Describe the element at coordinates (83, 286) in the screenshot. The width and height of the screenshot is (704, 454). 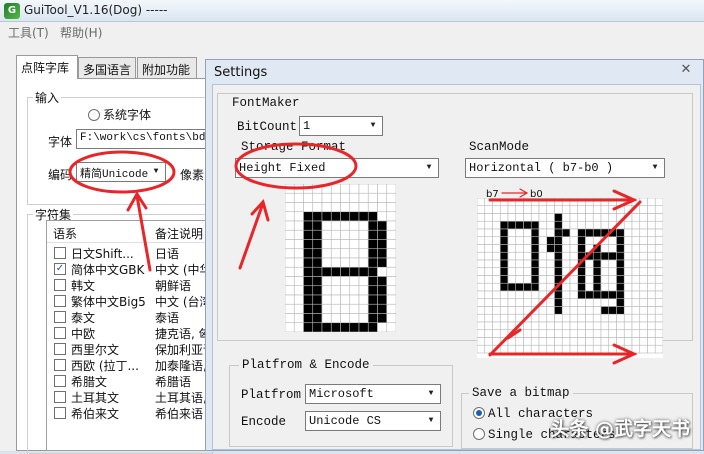
I see `row-language: 韩文` at that location.